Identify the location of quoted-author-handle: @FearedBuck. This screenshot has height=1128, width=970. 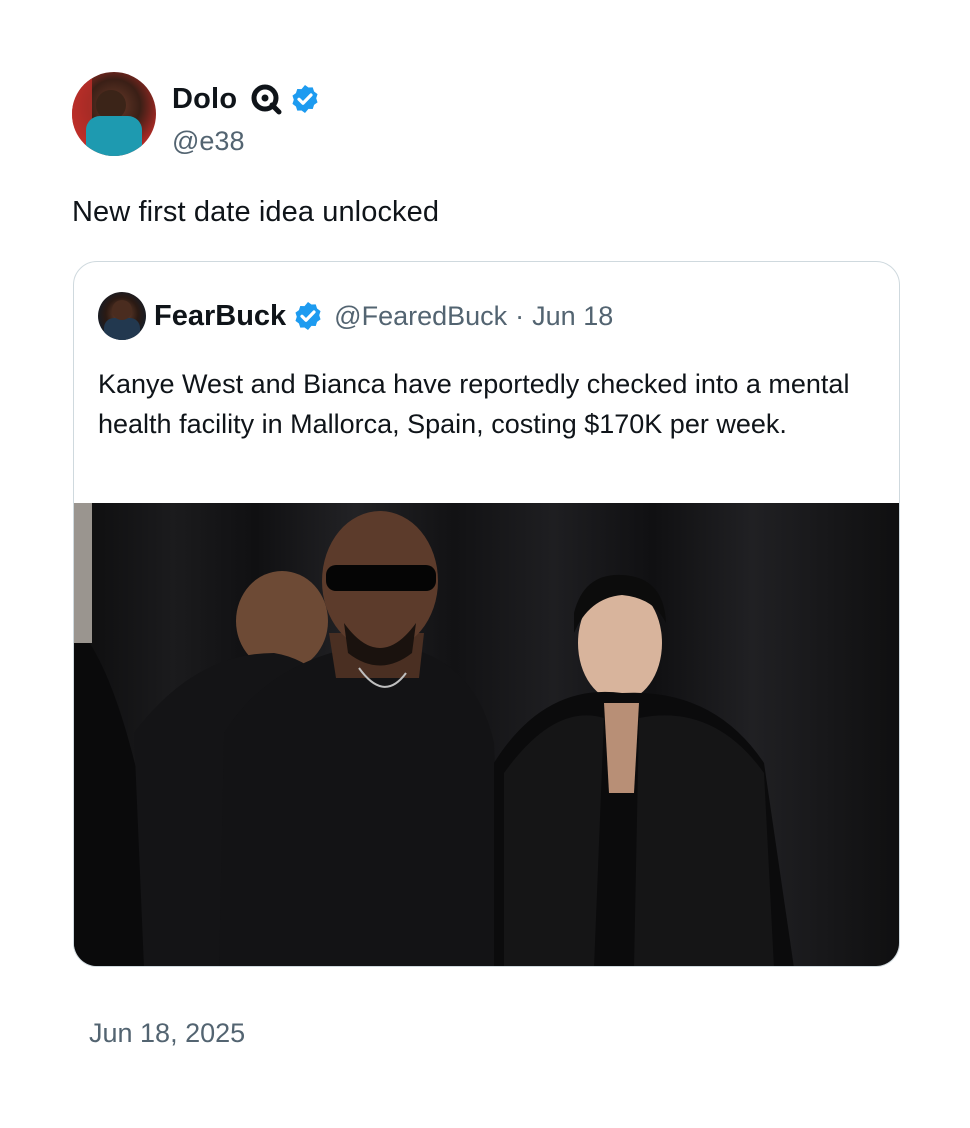
(421, 315).